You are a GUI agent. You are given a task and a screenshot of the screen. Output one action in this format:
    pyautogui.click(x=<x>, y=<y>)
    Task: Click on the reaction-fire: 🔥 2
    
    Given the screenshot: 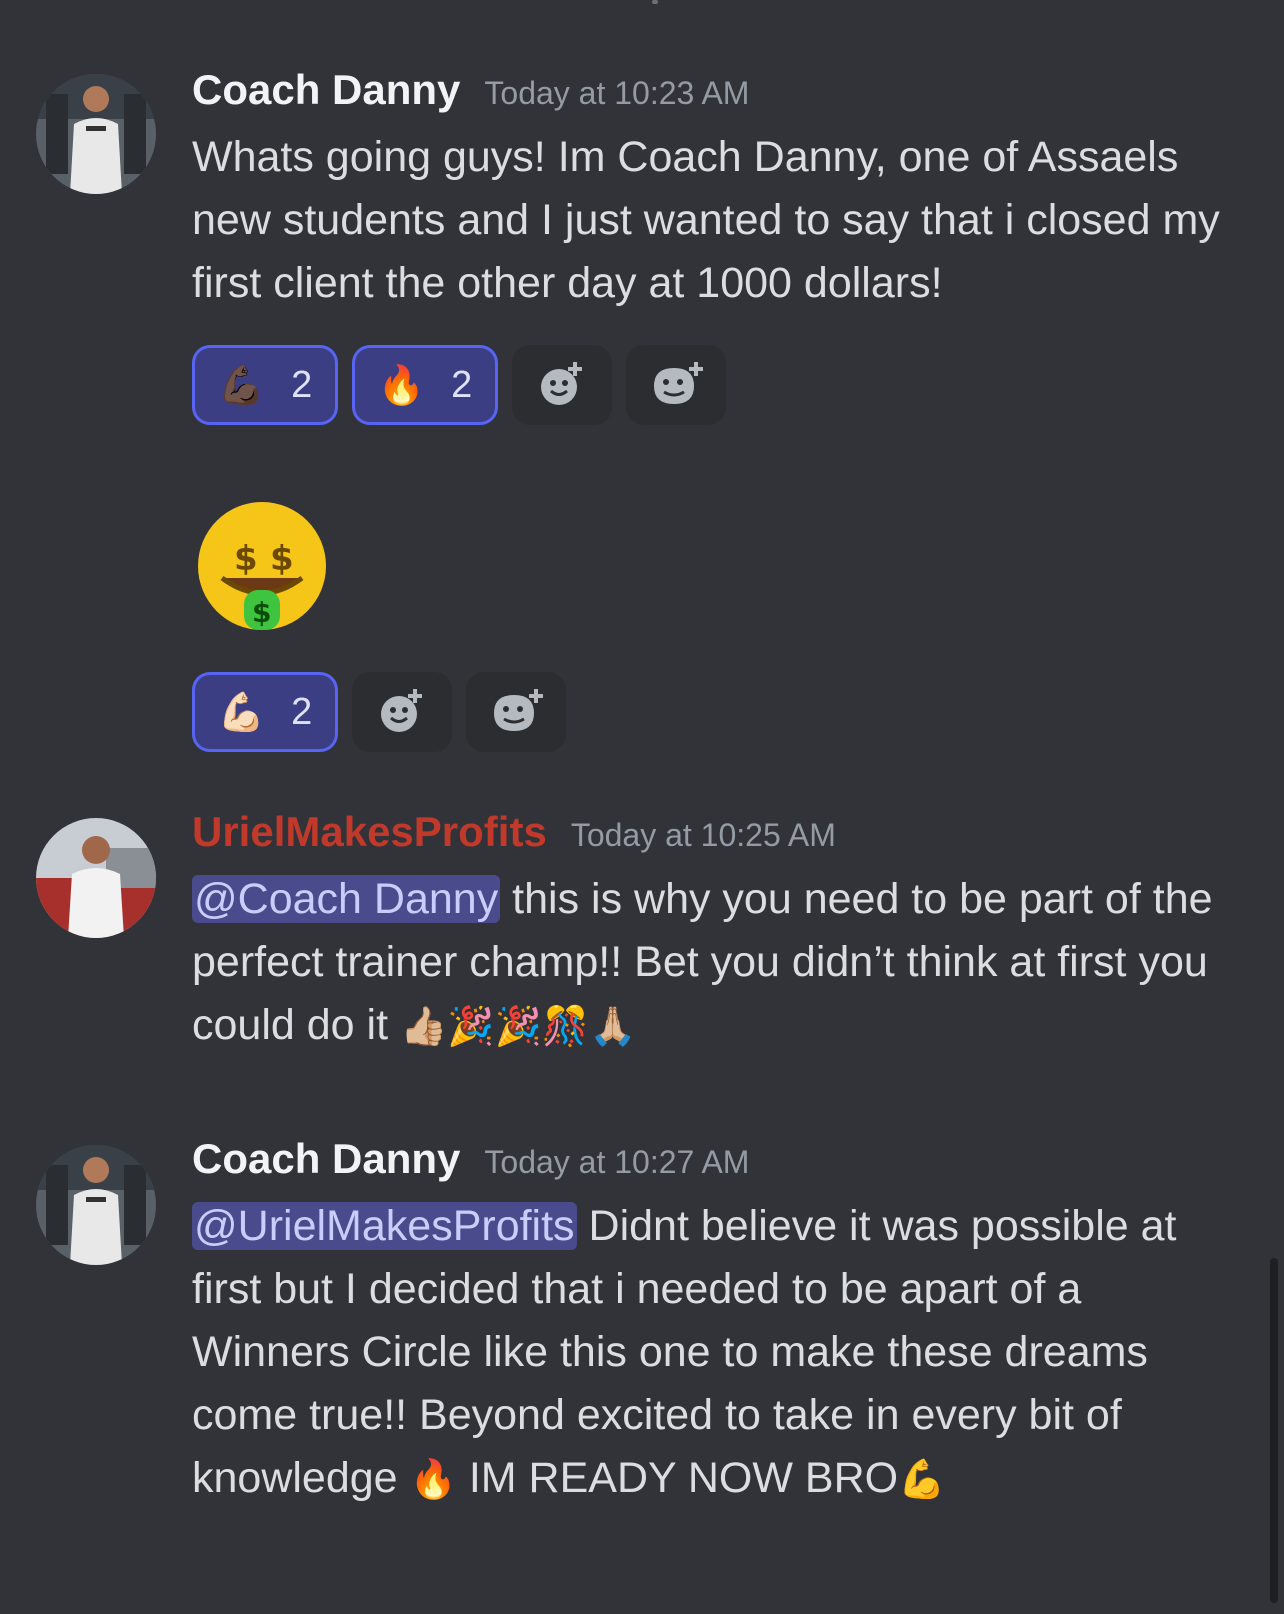 What is the action you would take?
    pyautogui.click(x=425, y=385)
    